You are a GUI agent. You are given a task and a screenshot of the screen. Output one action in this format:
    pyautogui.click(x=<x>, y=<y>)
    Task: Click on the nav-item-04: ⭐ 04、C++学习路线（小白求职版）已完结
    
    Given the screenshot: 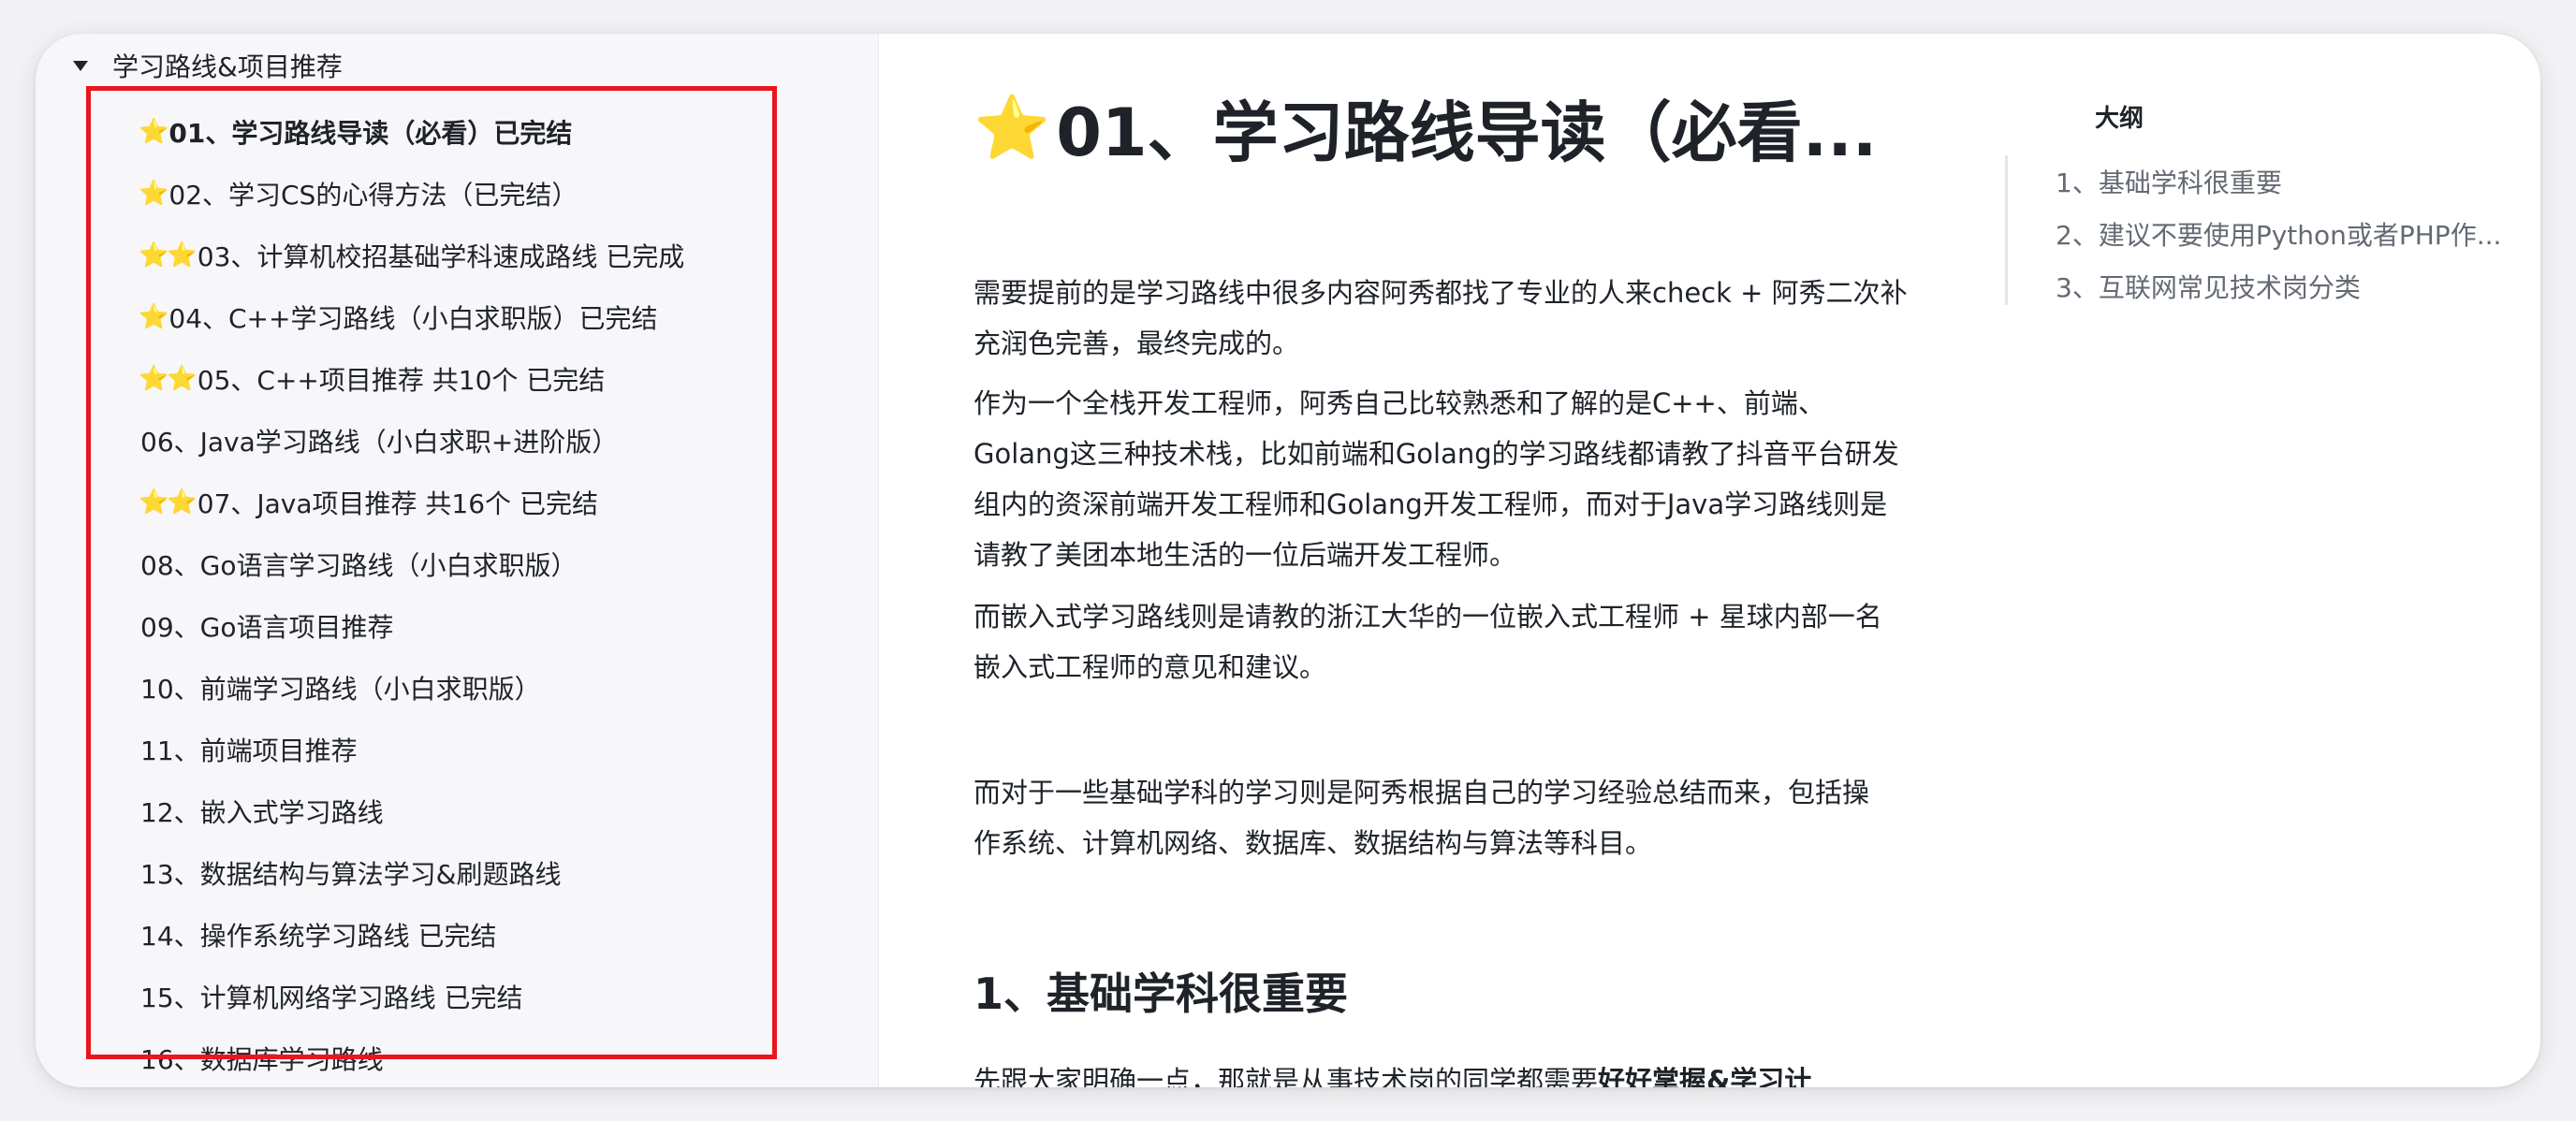 What is the action you would take?
    pyautogui.click(x=457, y=317)
    